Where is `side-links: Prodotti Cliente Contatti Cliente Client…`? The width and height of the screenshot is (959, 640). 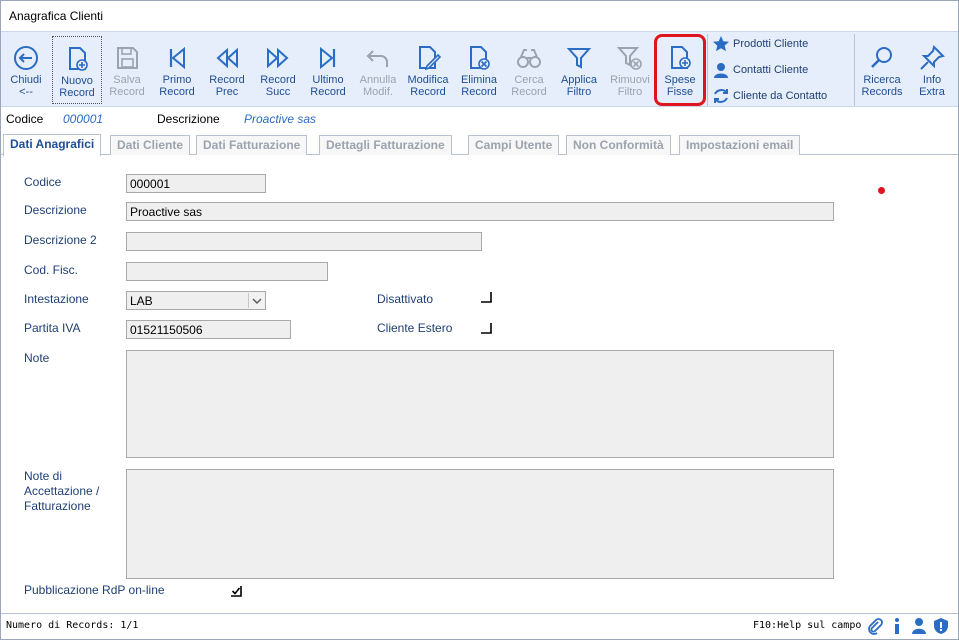 side-links: Prodotti Cliente Contatti Cliente Client… is located at coordinates (782, 70).